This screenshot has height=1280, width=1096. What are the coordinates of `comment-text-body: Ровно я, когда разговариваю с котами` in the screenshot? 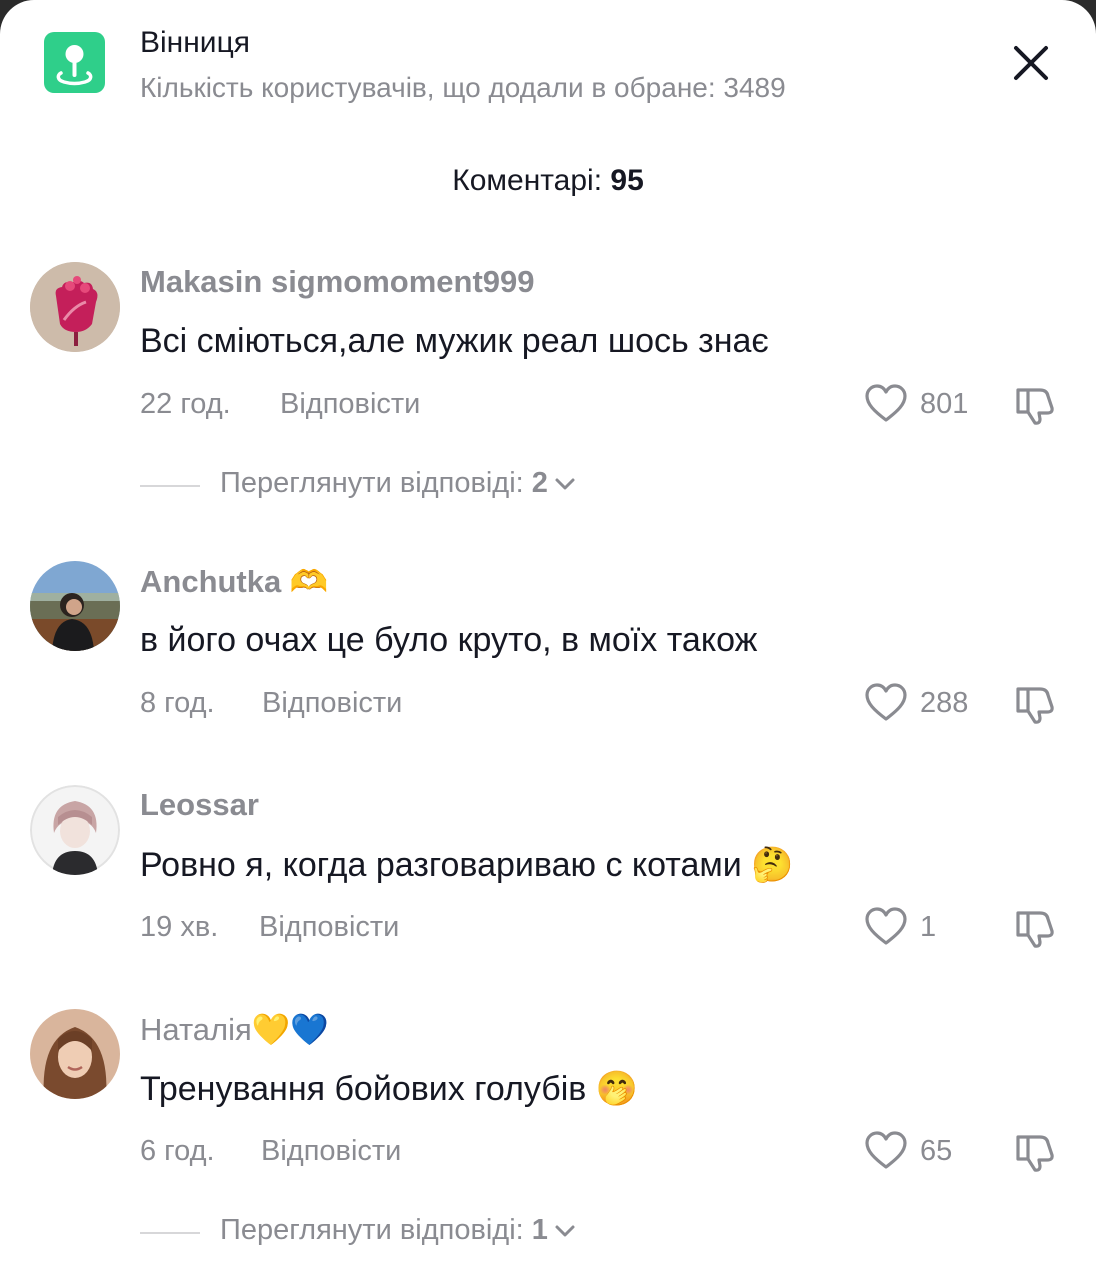 It's located at (441, 865).